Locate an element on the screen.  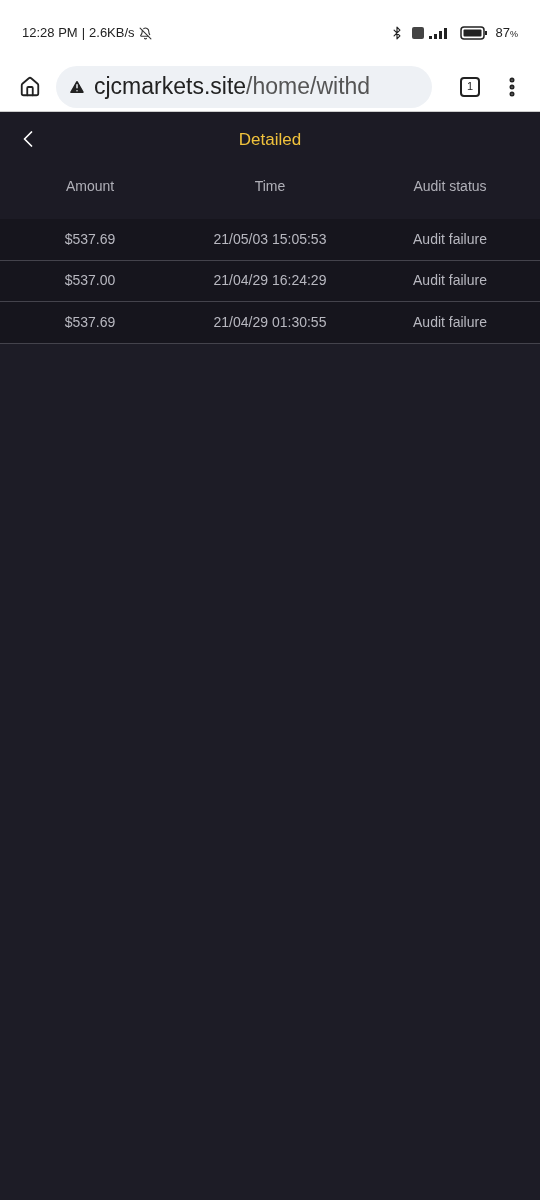
bell-off-icon is located at coordinates (145, 33).